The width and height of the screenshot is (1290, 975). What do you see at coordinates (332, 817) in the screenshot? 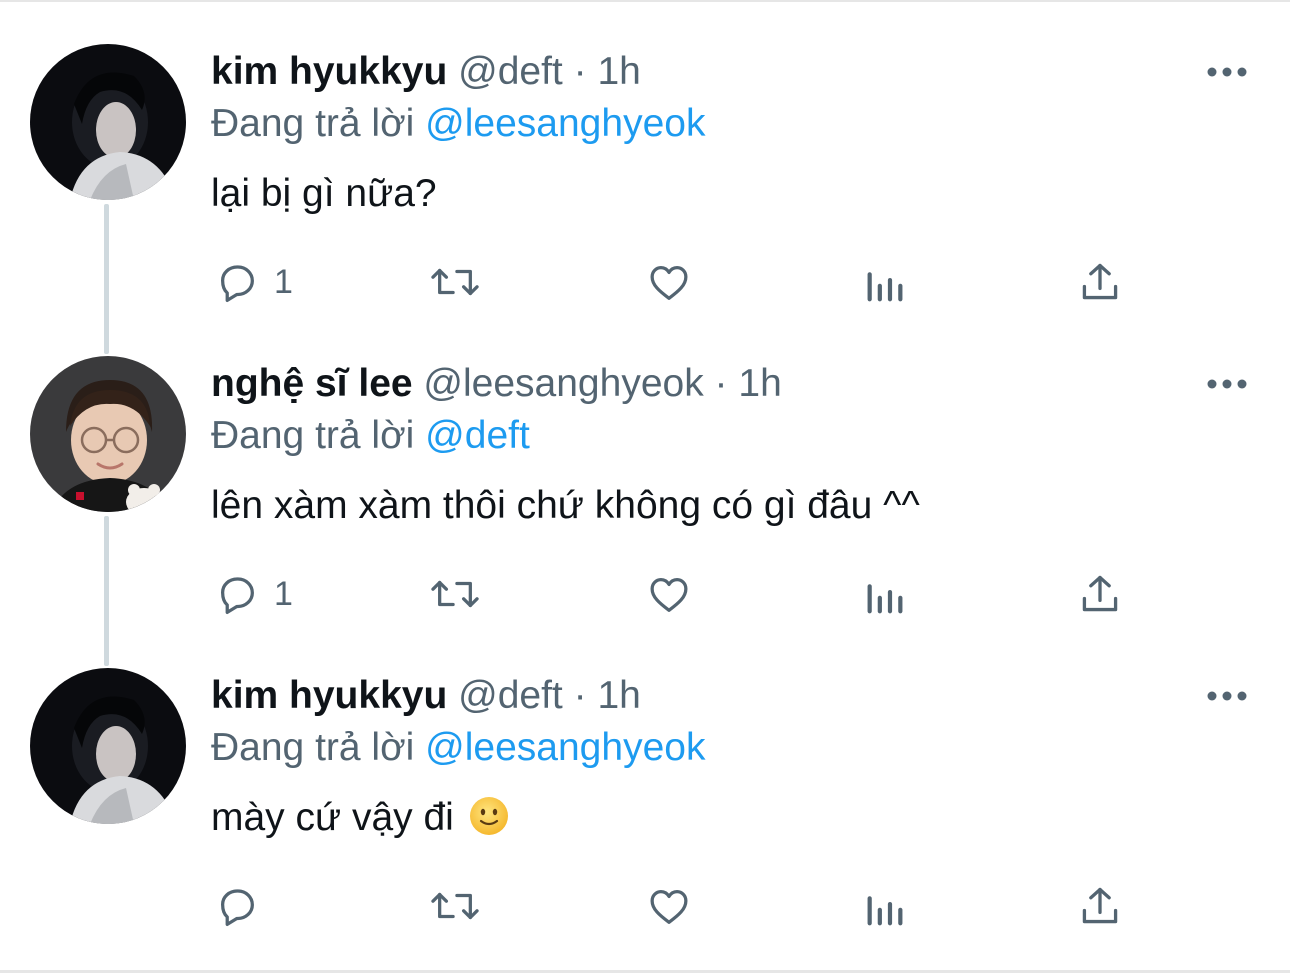
I see `tweet-text: mày cứ vậy đi` at bounding box center [332, 817].